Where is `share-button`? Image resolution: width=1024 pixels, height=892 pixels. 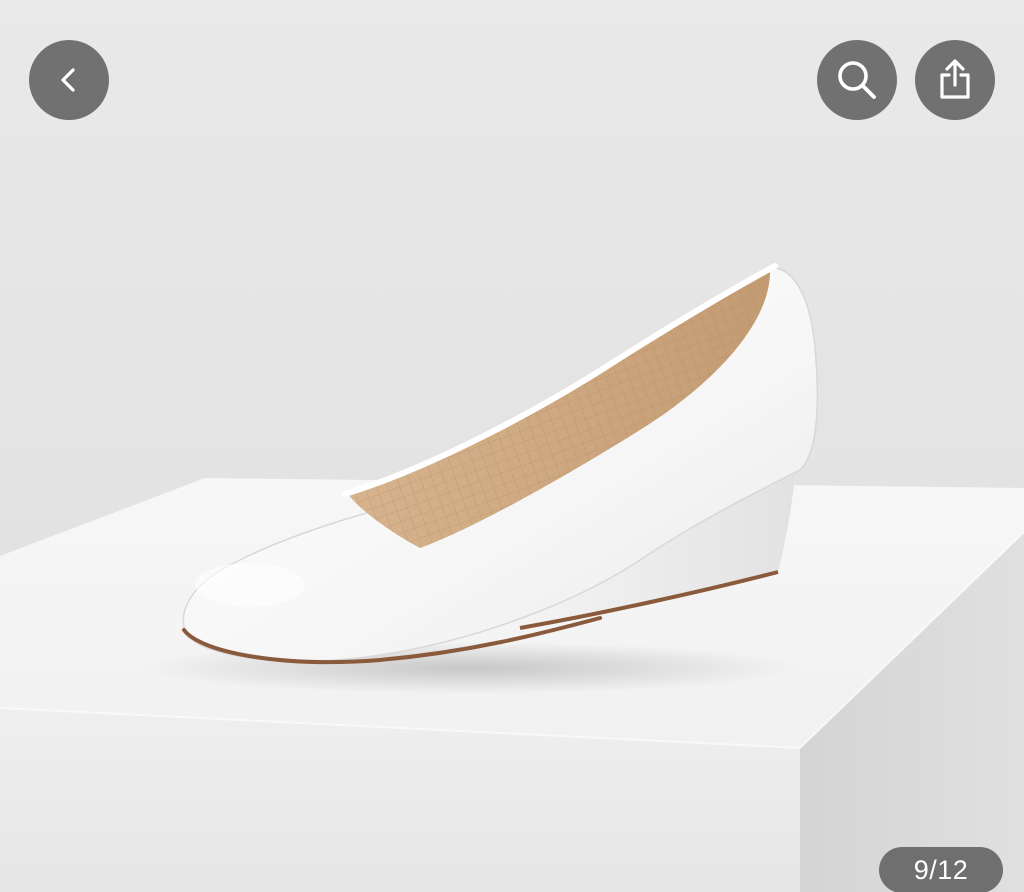 share-button is located at coordinates (955, 80).